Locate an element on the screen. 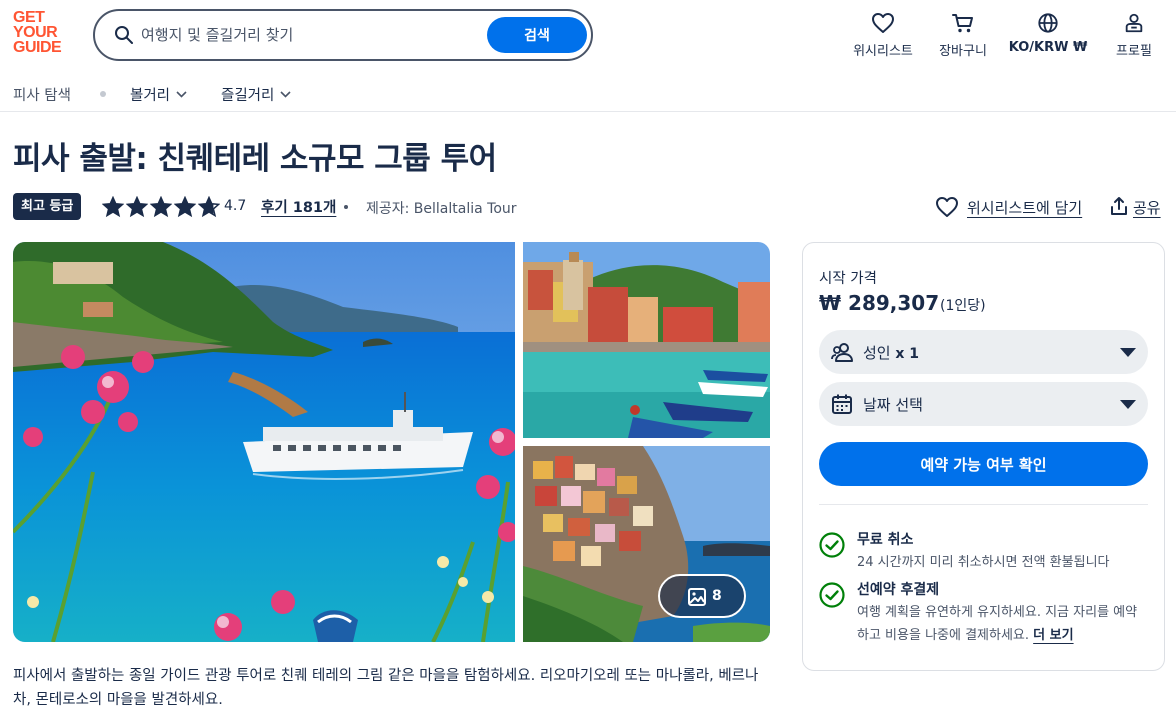 This screenshot has width=1176, height=723. getyourguide-logo: GET YOUR GUIDE is located at coordinates (43, 32).